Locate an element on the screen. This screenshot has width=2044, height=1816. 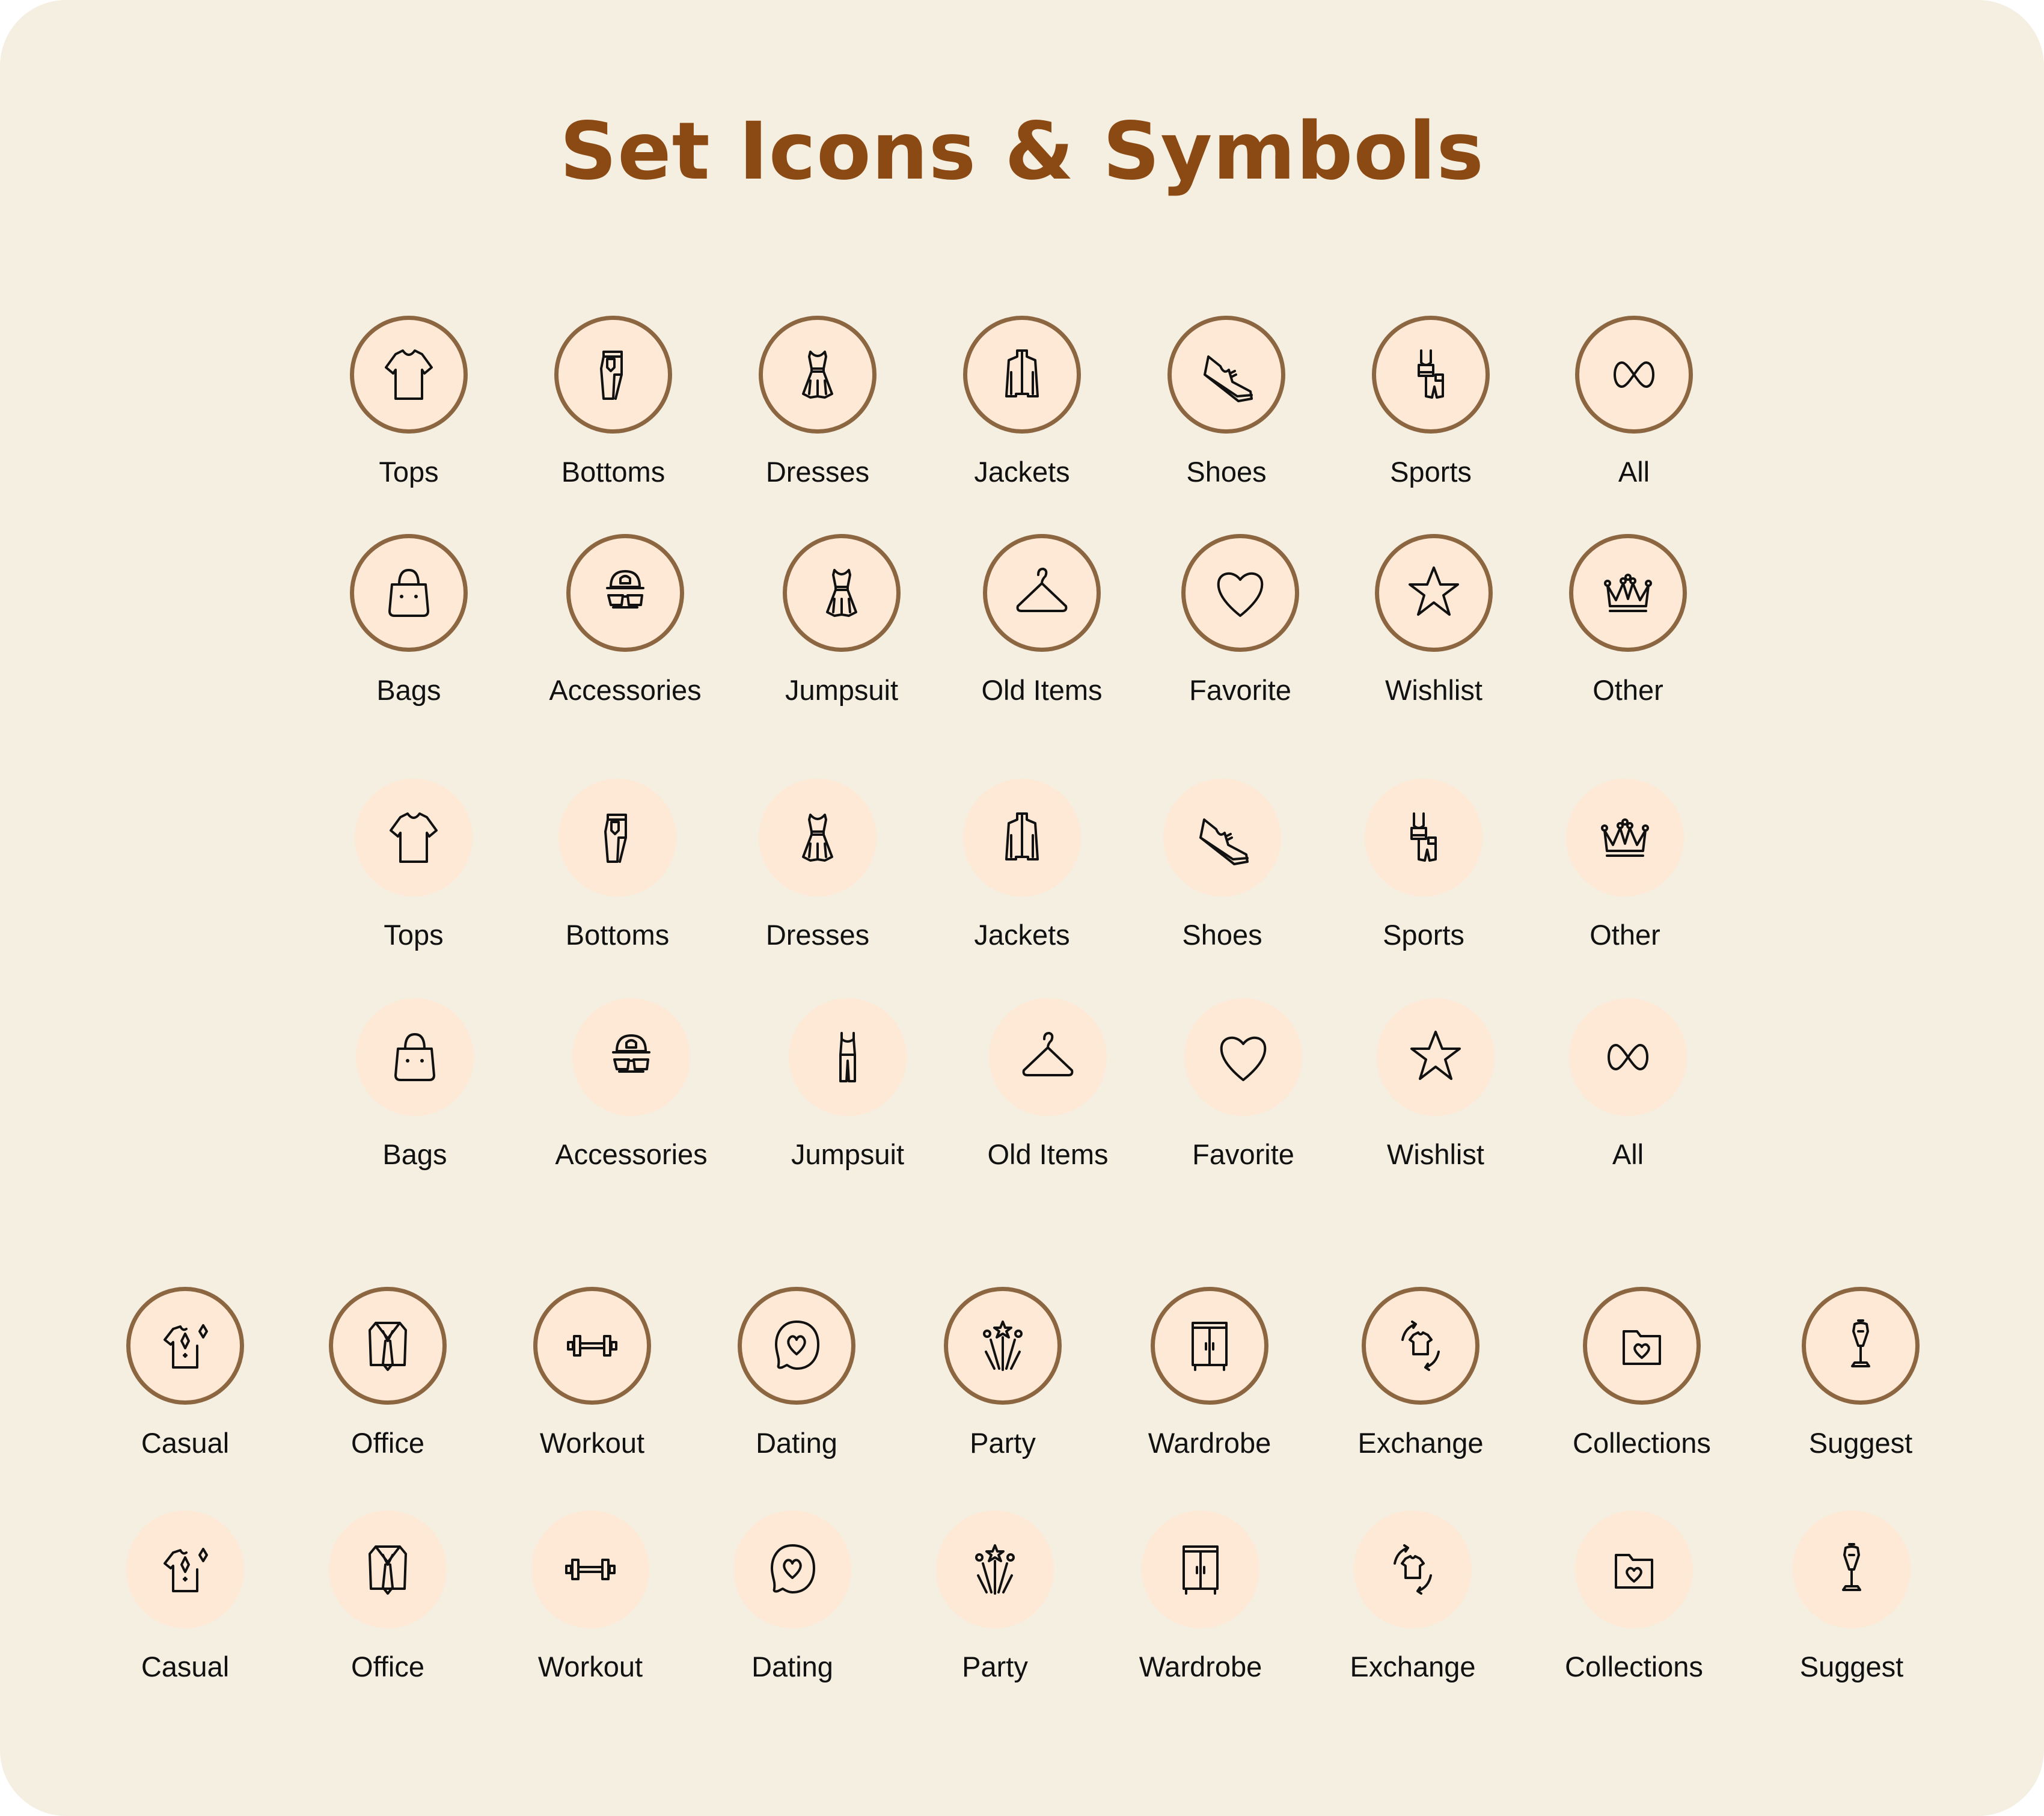
suit-tie-icon is located at coordinates (388, 1570).